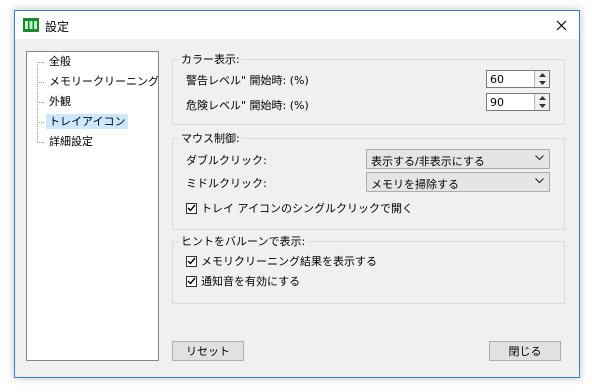 This screenshot has height=392, width=592. Describe the element at coordinates (368, 88) in the screenshot. I see `color-display-group: カラー表示:` at that location.